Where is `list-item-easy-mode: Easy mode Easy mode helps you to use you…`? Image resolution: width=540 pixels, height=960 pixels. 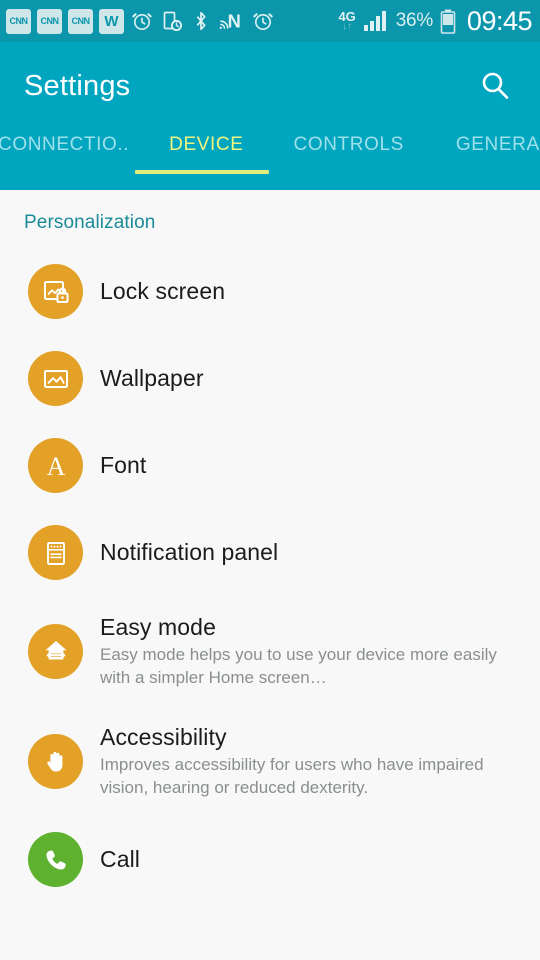
list-item-easy-mode: Easy mode Easy mode helps you to use you… is located at coordinates (270, 651).